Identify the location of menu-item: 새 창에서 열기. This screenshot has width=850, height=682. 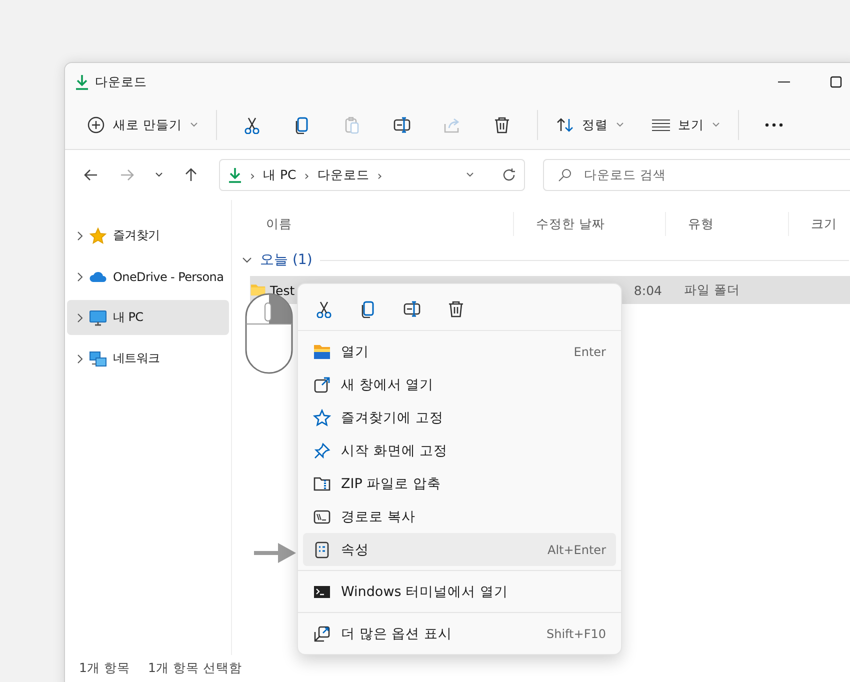
(459, 384).